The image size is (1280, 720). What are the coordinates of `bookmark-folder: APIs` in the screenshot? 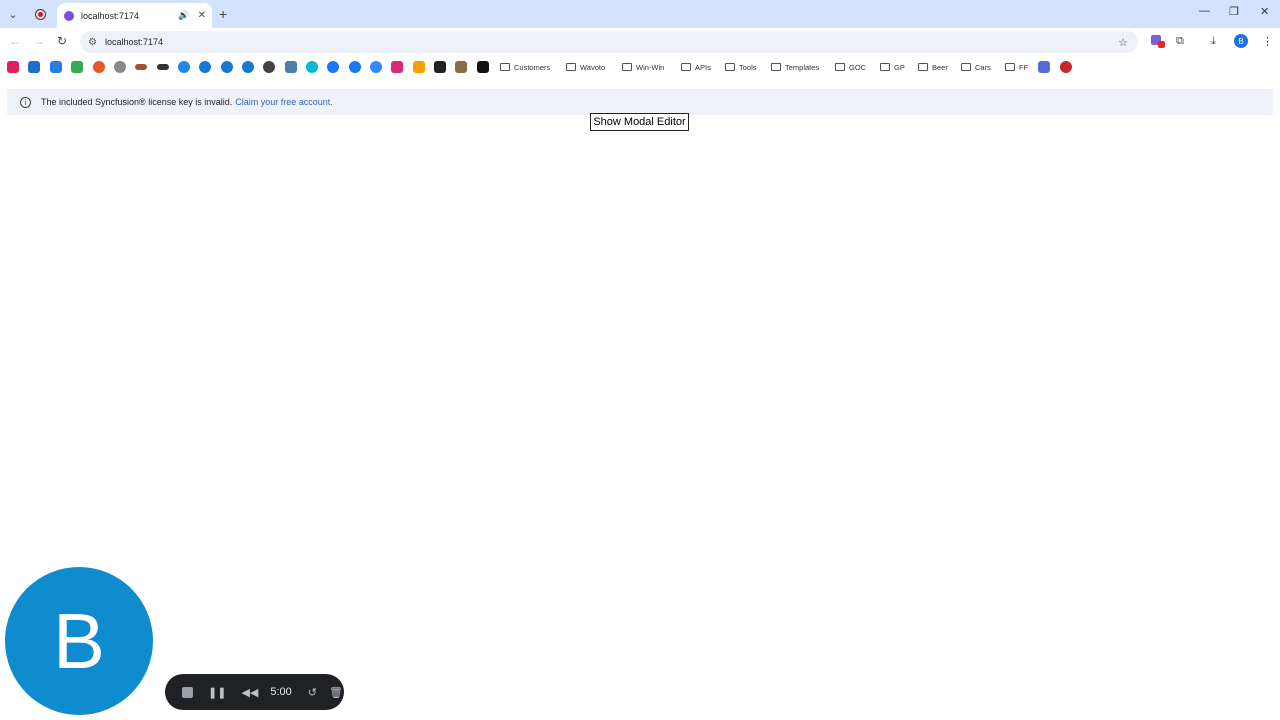 It's located at (696, 67).